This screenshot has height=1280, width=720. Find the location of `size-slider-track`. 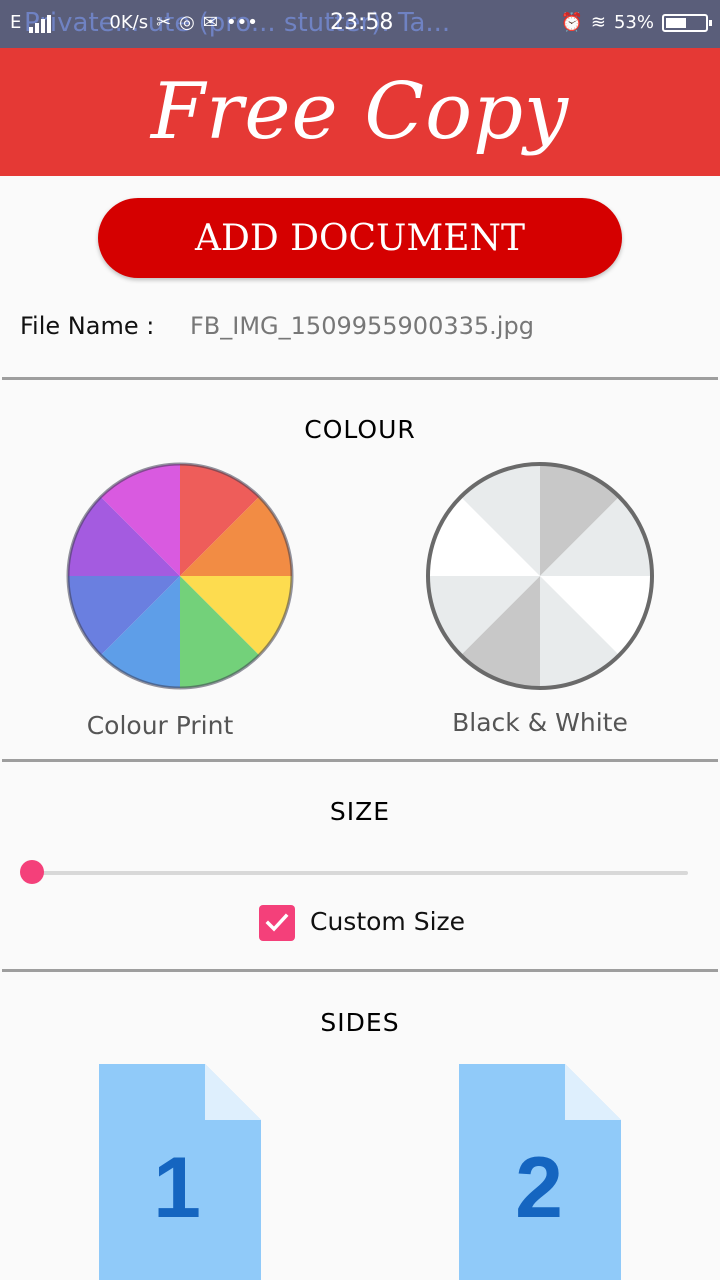

size-slider-track is located at coordinates (359, 873).